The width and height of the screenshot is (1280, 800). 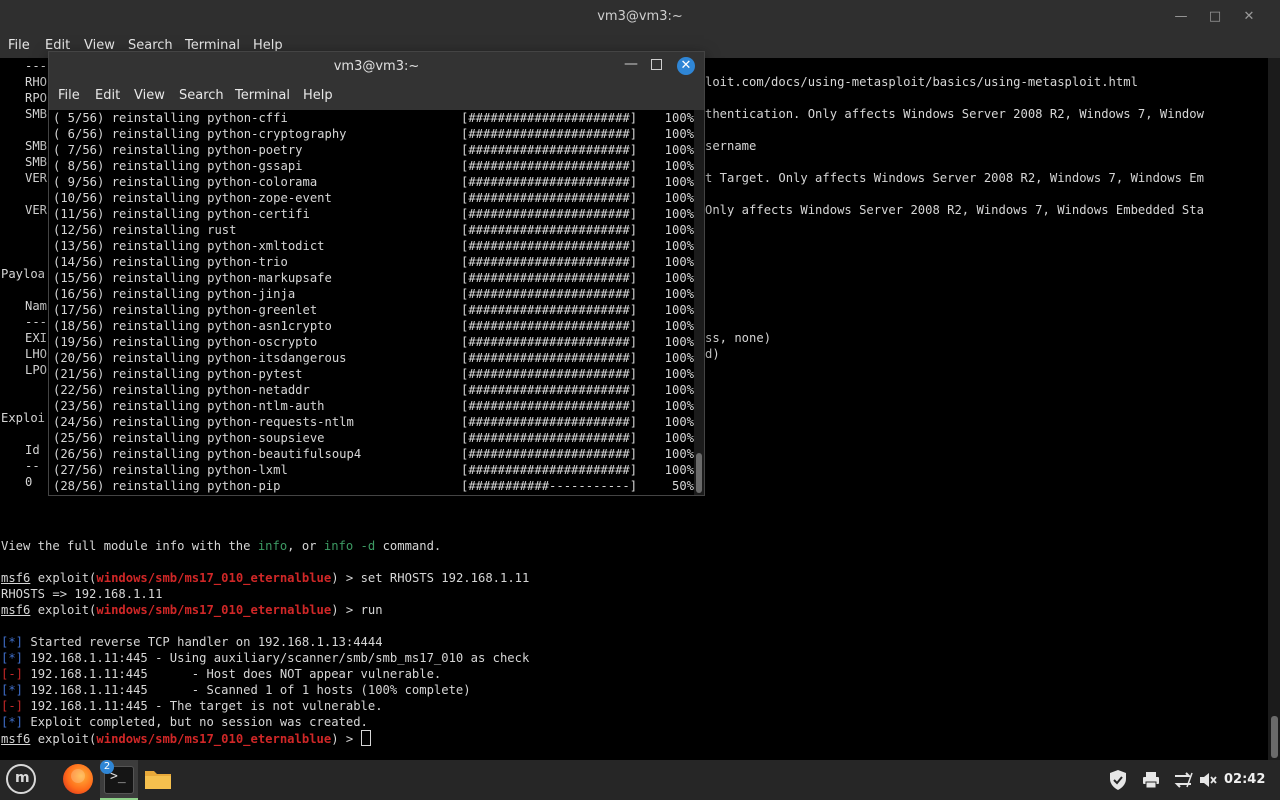 I want to click on bg-window-controls: — □ ✕, so click(x=1225, y=17).